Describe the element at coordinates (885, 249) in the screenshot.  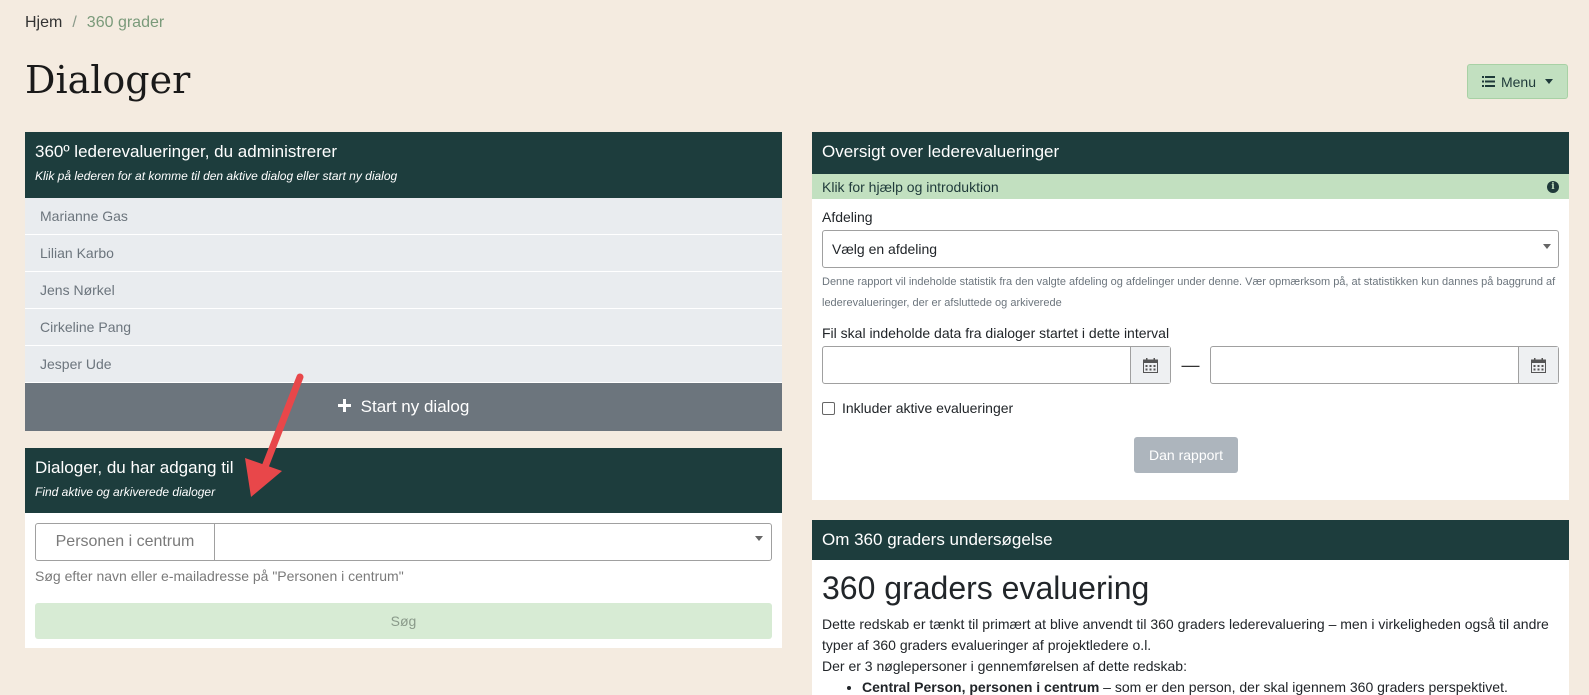
I see `department-select-value: Vælg en afdeling` at that location.